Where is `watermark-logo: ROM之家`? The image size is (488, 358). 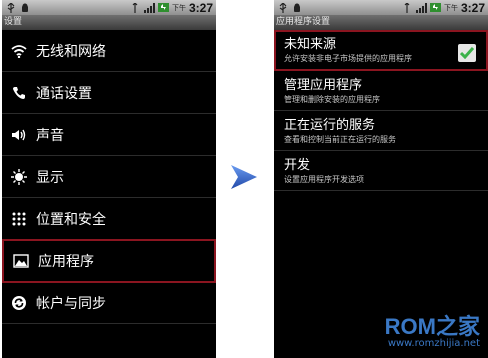
watermark-logo: ROM之家 is located at coordinates (432, 326).